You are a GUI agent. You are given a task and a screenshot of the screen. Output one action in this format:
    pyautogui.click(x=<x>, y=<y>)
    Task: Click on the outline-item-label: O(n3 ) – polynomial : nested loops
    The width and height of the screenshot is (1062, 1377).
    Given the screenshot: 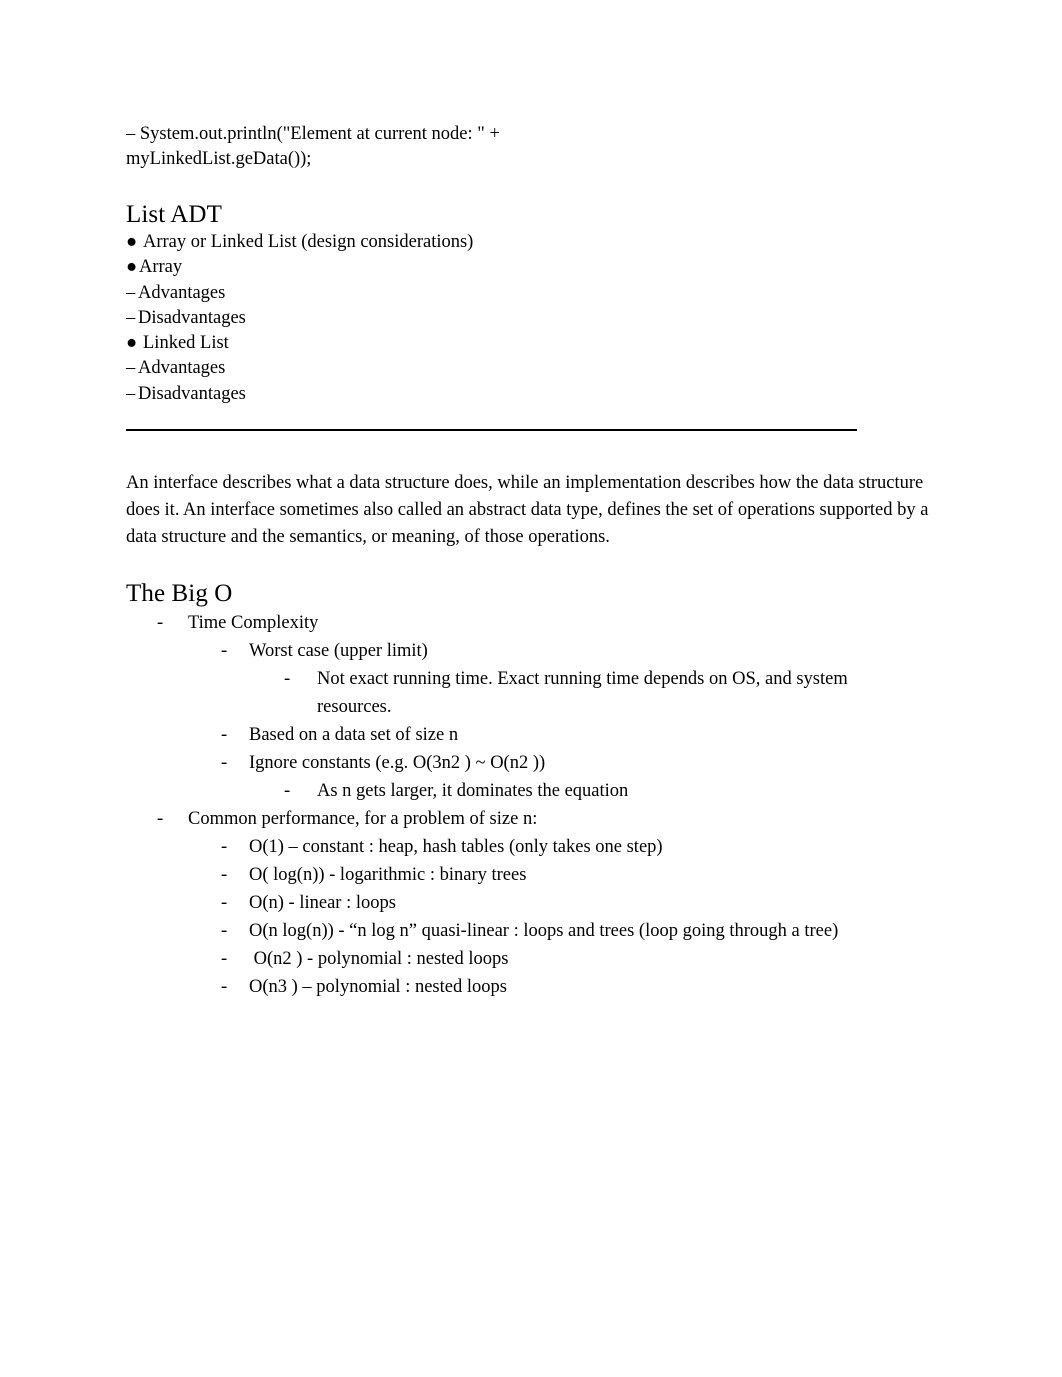 What is the action you would take?
    pyautogui.click(x=378, y=987)
    